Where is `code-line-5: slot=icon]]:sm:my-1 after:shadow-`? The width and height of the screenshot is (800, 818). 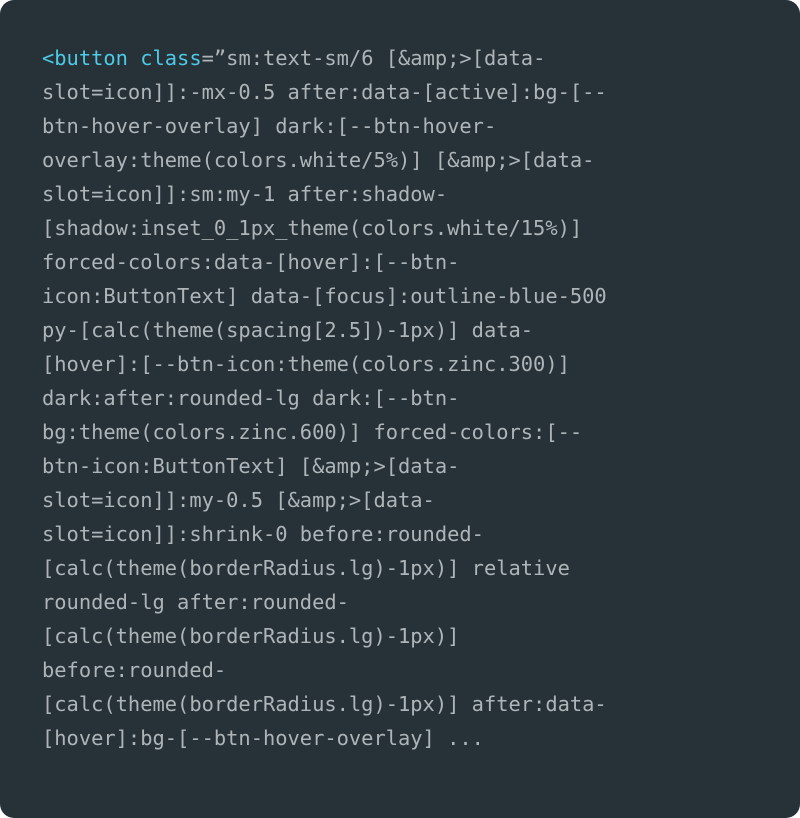 code-line-5: slot=icon]]:sm:my-1 after:shadow- is located at coordinates (245, 194).